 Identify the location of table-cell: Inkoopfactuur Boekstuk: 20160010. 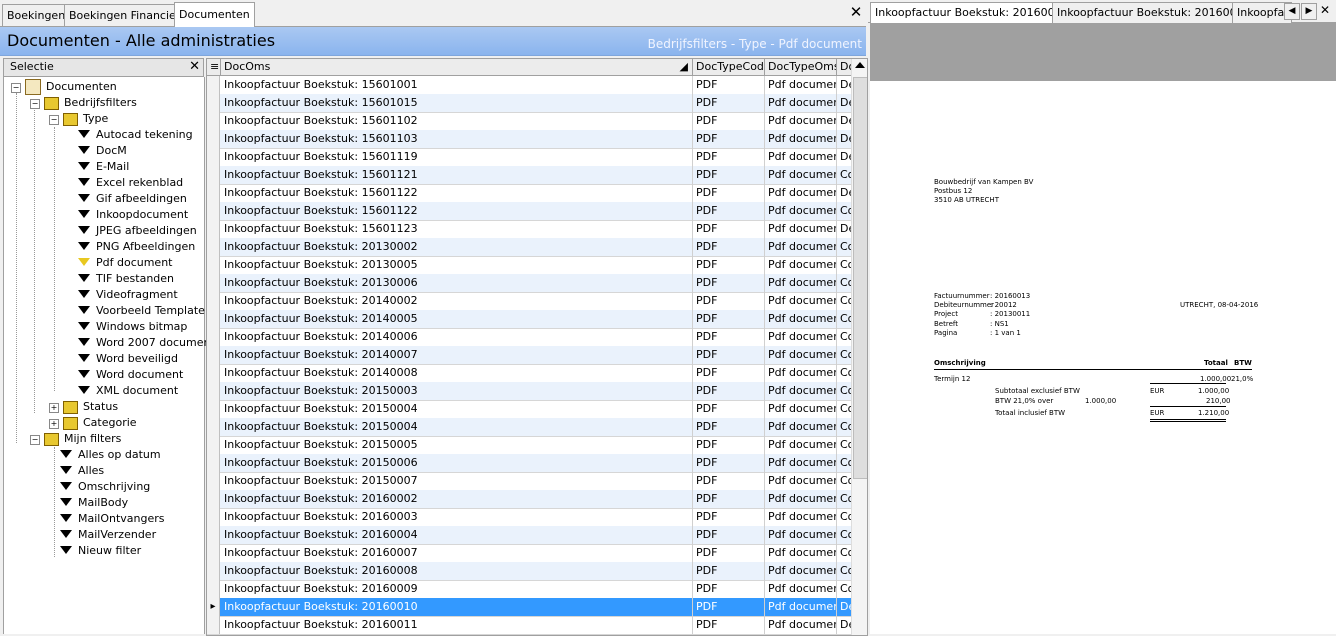
(457, 607).